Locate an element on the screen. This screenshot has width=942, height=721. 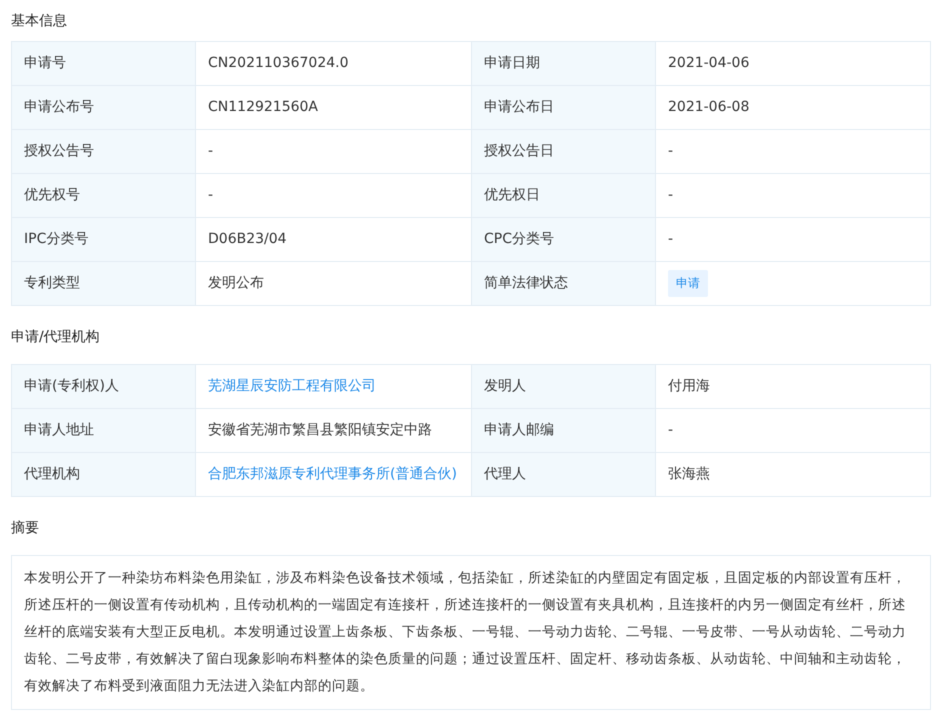
field-label: 发明人 is located at coordinates (505, 386).